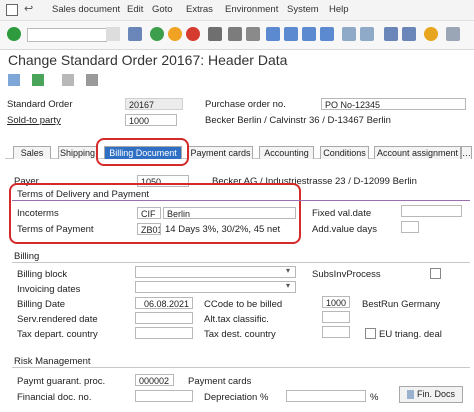  Describe the element at coordinates (288, 285) in the screenshot. I see `invoicing-dates-chevron-icon: ▾` at that location.